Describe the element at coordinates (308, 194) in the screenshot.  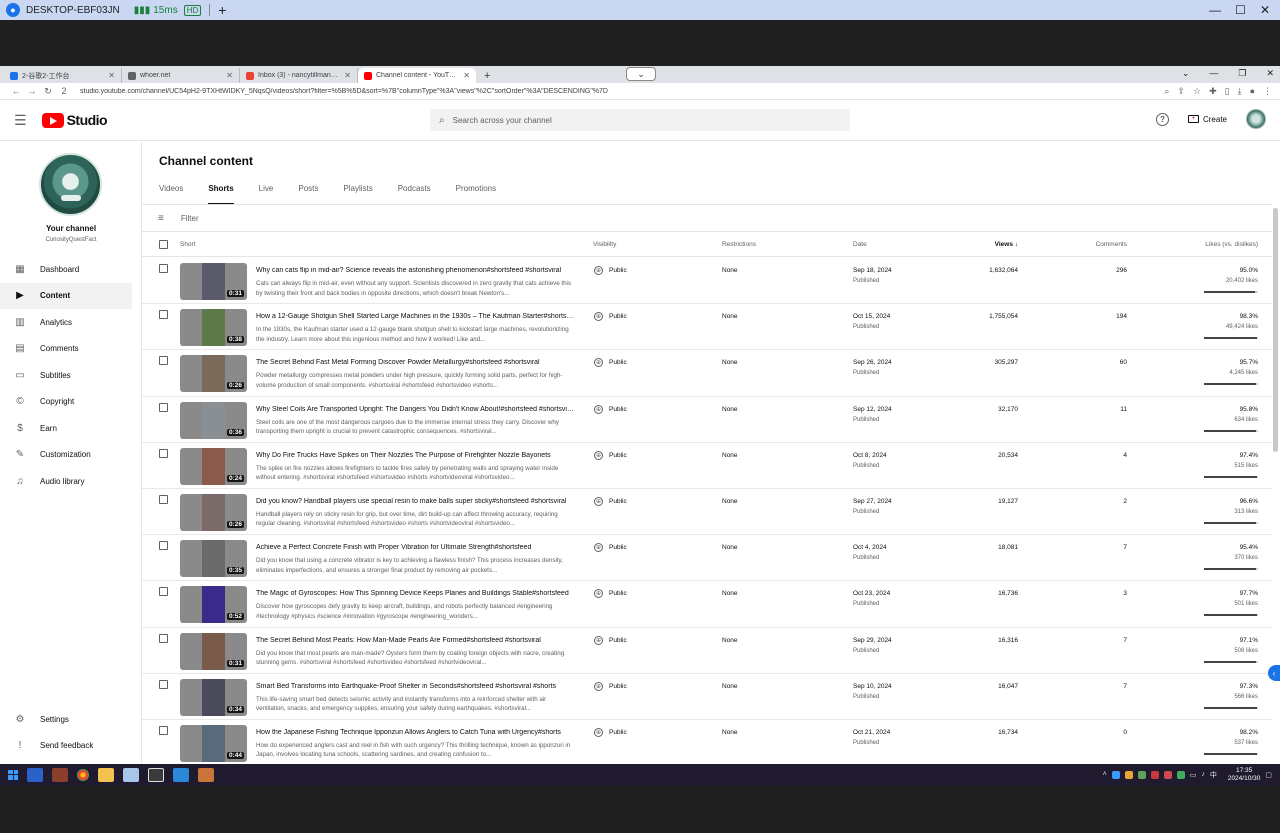
I see `tab-posts: Posts` at that location.